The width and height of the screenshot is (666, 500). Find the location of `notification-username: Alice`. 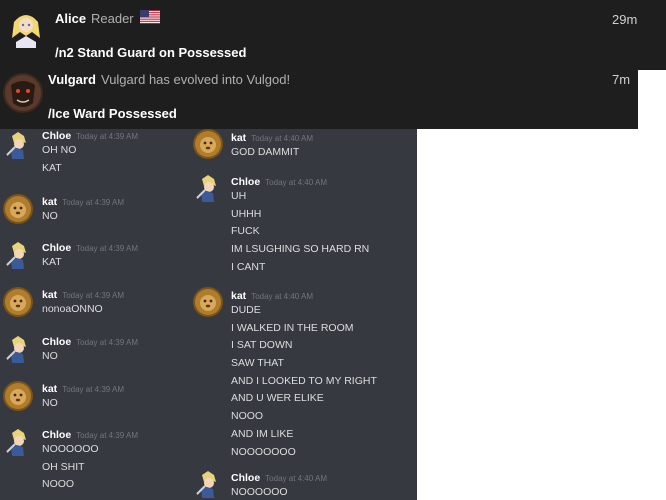

notification-username: Alice is located at coordinates (71, 18).